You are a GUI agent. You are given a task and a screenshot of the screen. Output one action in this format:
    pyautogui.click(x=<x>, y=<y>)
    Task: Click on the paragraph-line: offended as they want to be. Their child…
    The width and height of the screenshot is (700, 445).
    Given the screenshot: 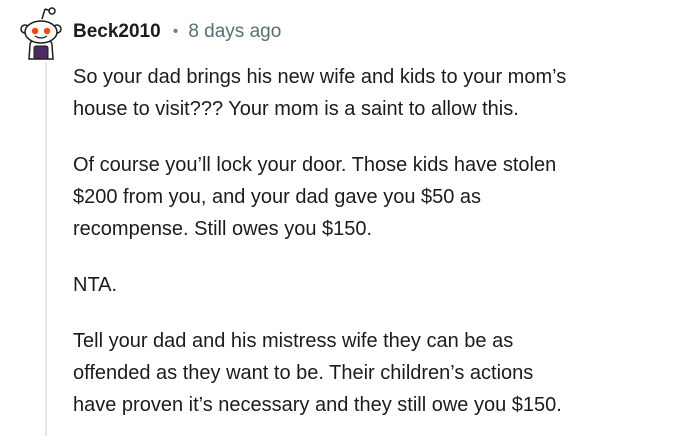 What is the action you would take?
    pyautogui.click(x=303, y=373)
    